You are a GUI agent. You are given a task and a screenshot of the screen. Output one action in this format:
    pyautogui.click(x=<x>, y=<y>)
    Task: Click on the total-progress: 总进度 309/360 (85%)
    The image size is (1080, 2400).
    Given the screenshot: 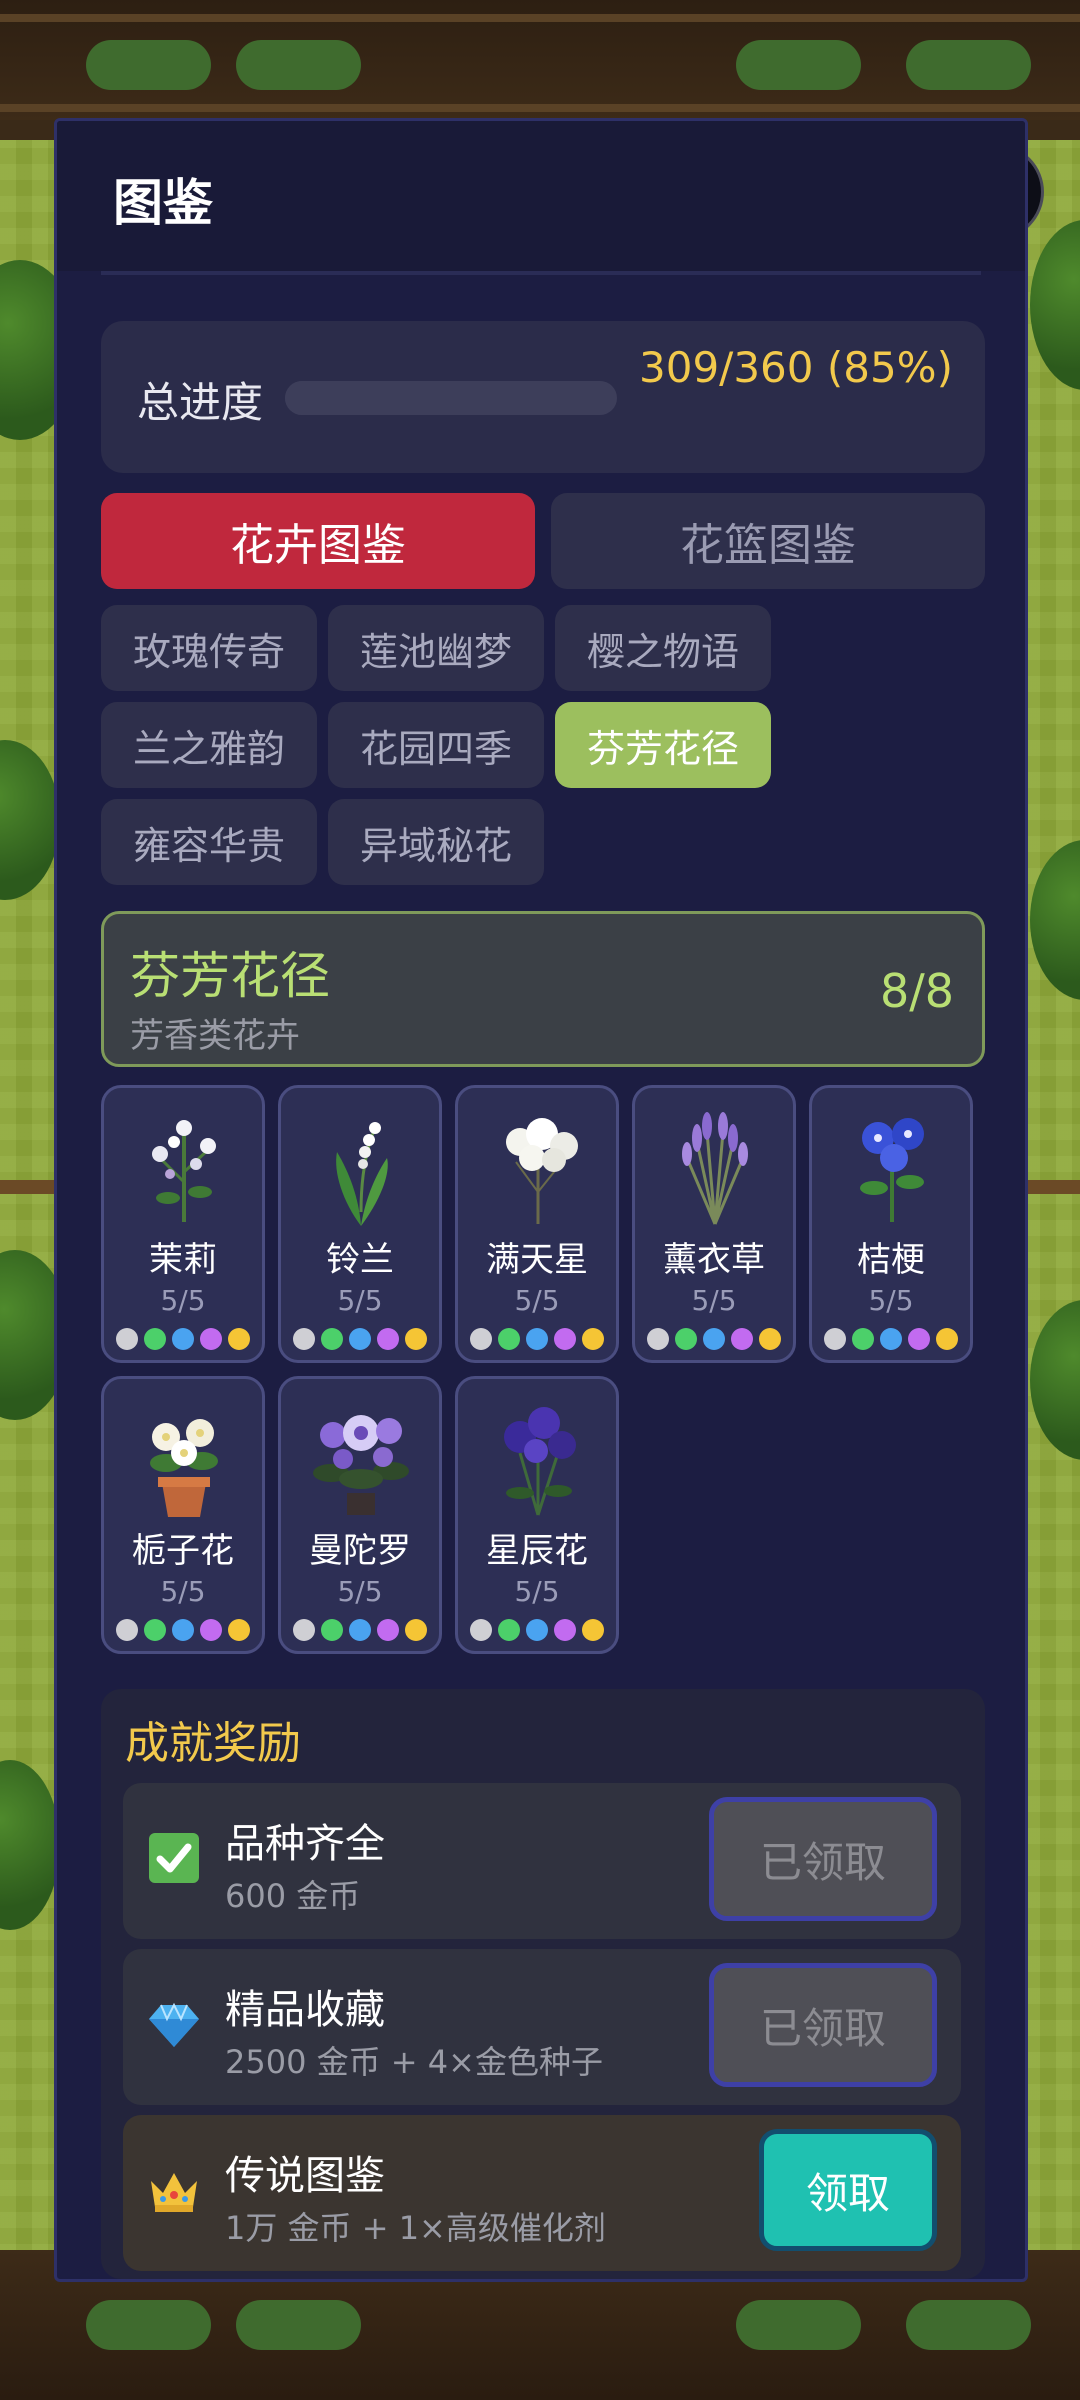 What is the action you would take?
    pyautogui.click(x=543, y=397)
    